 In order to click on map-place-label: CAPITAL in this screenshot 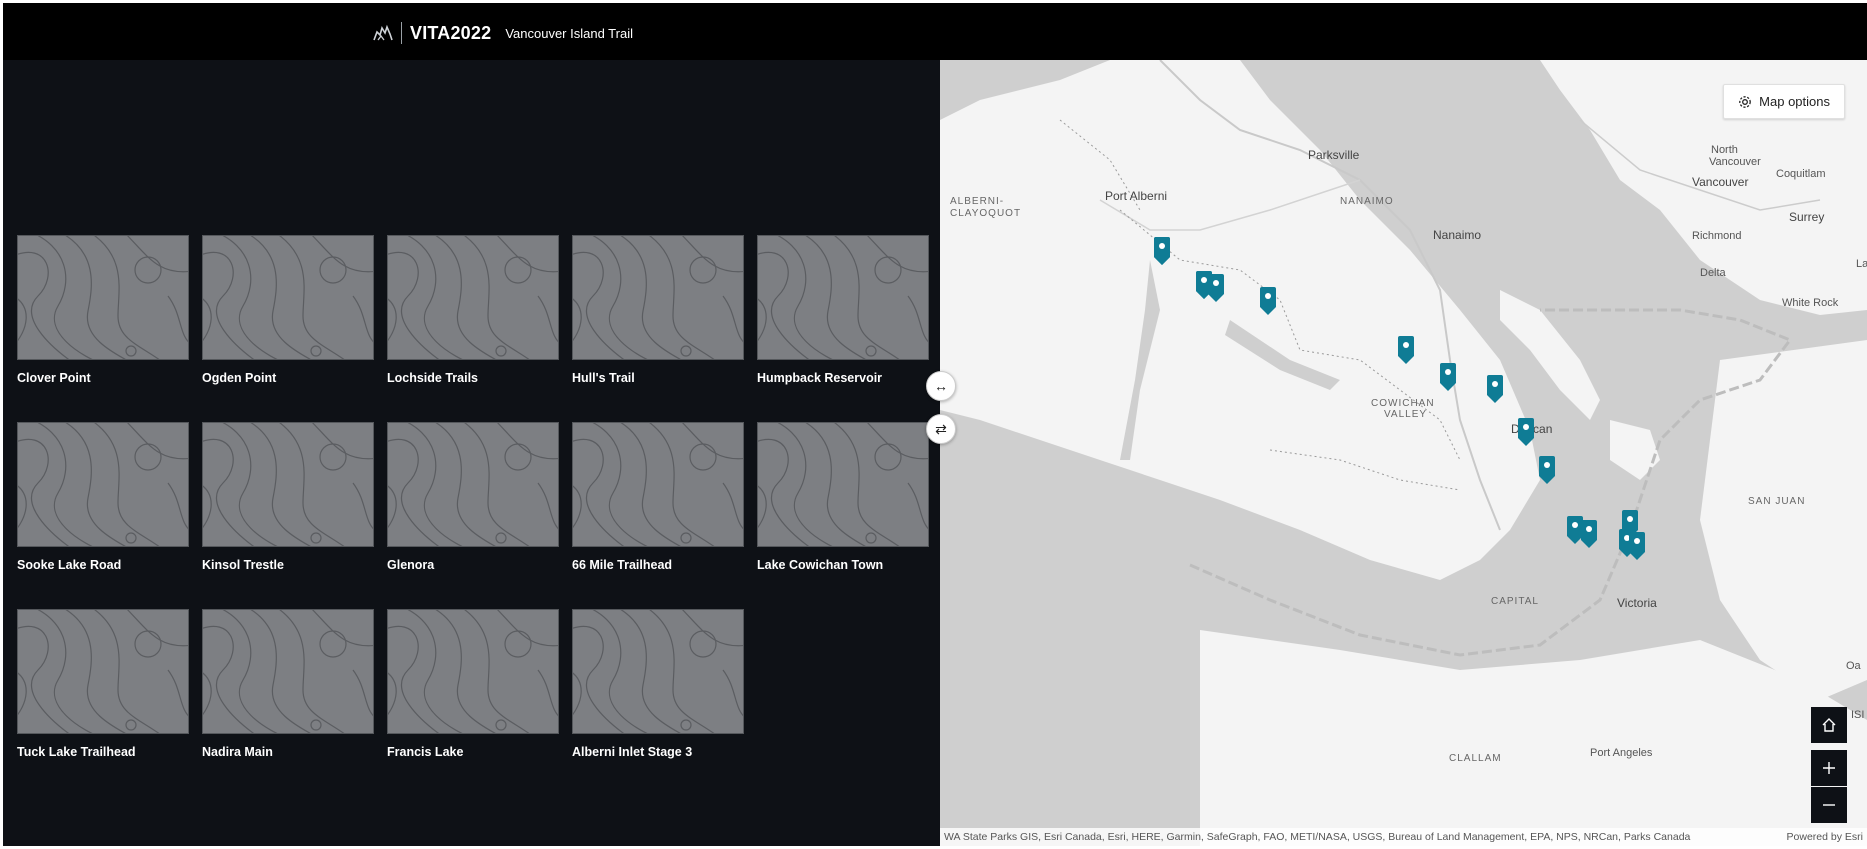, I will do `click(1515, 601)`.